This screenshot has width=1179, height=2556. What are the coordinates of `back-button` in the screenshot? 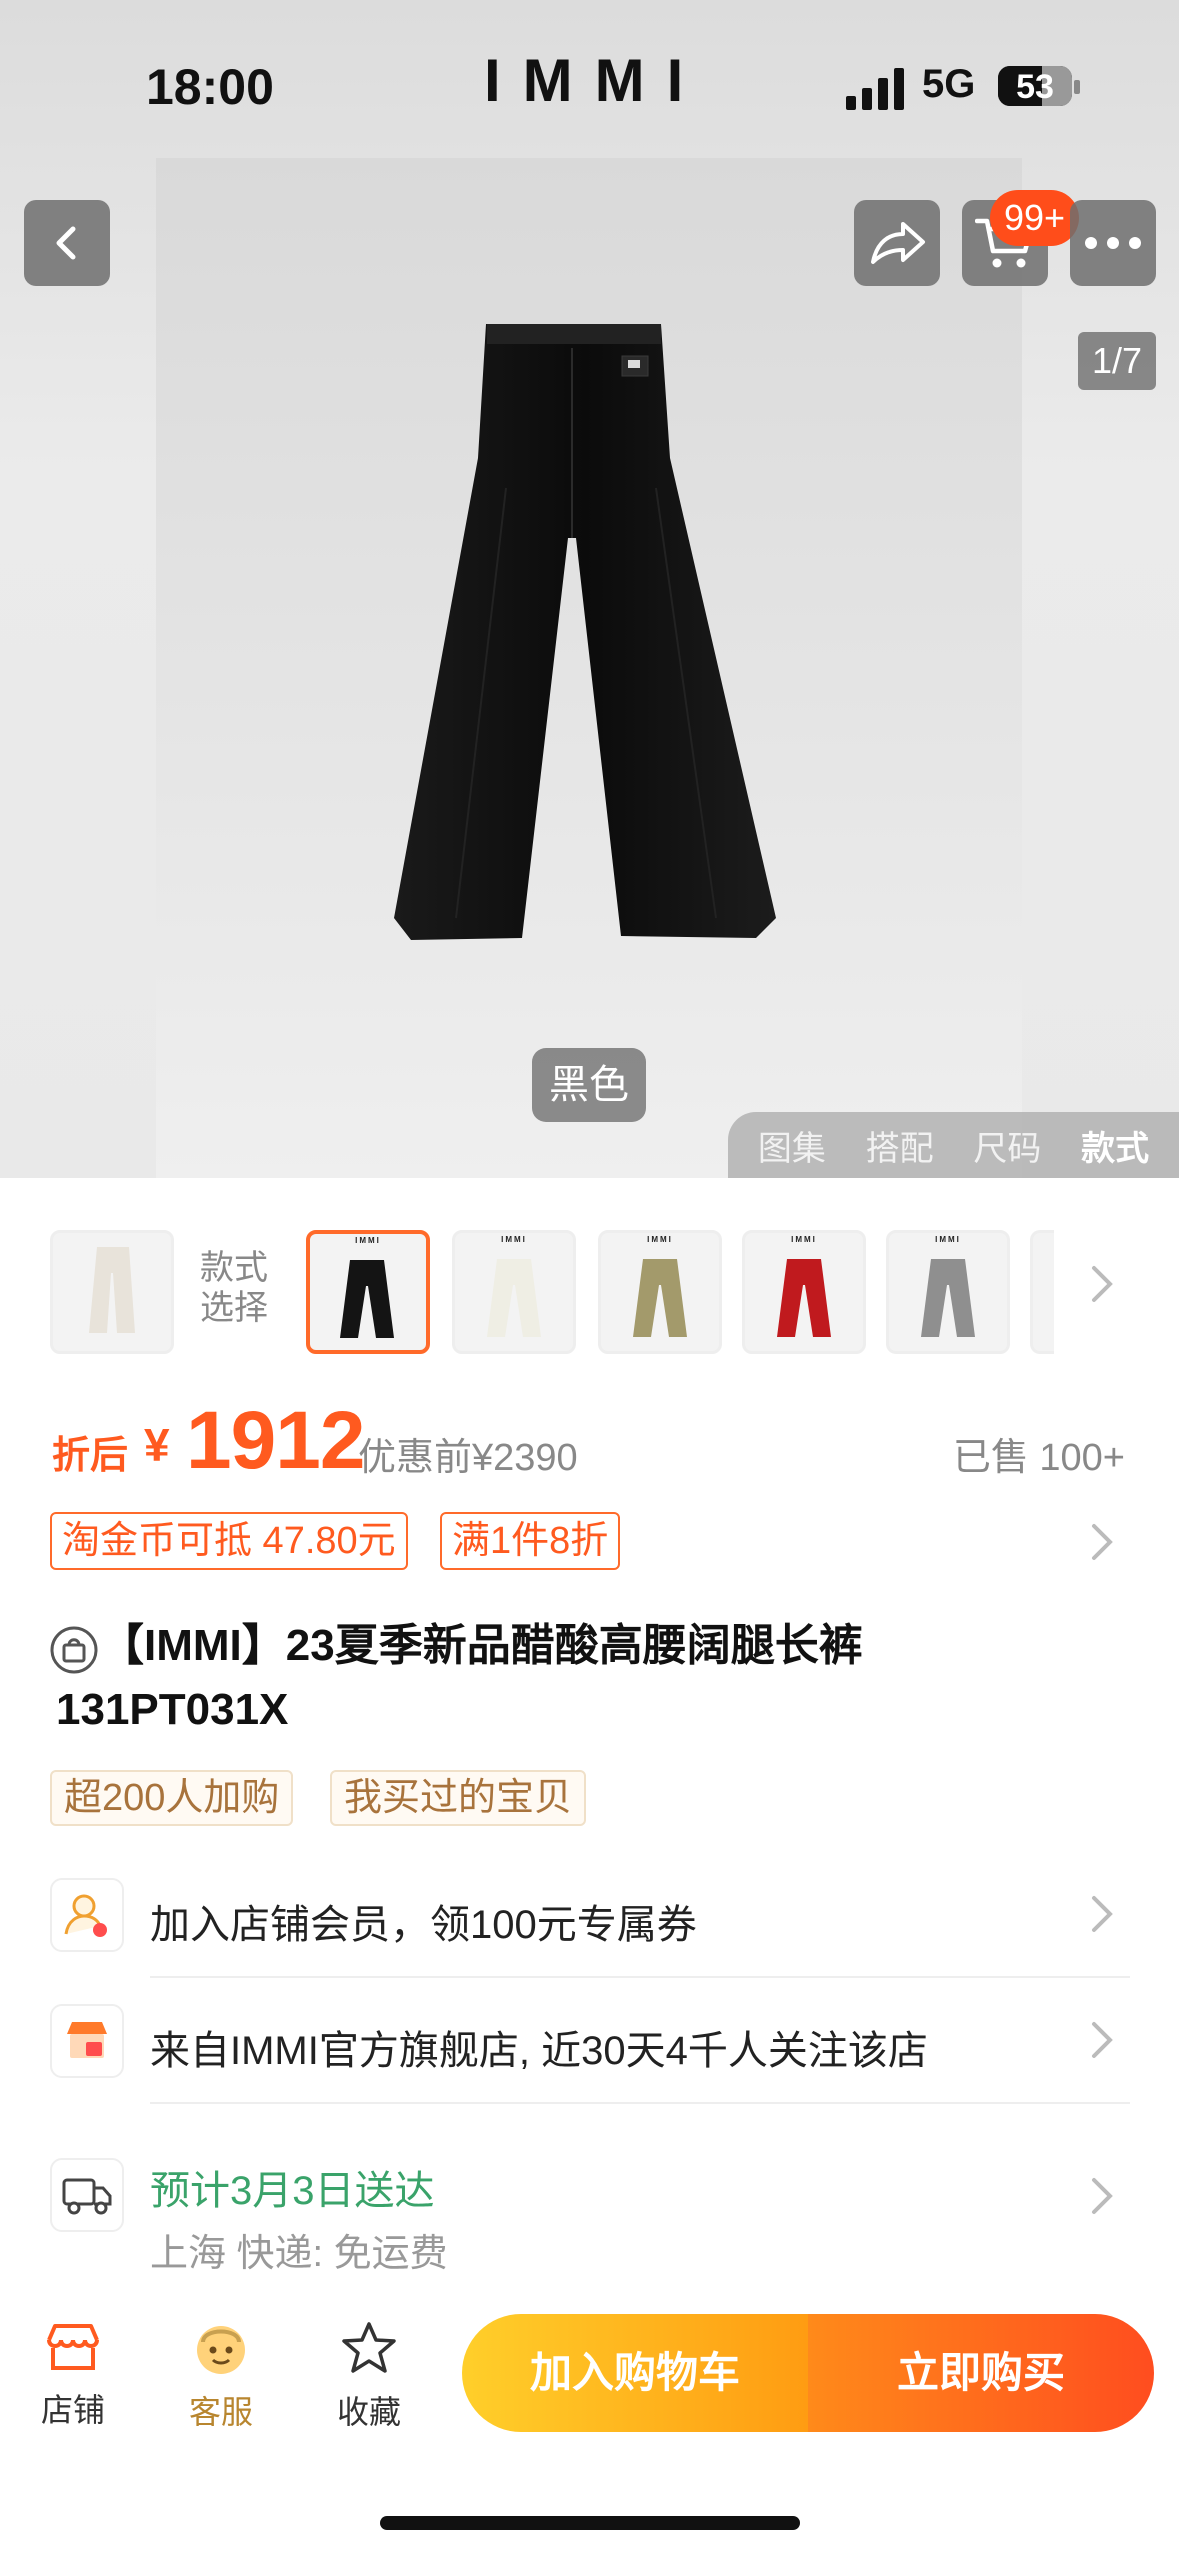 It's located at (67, 243).